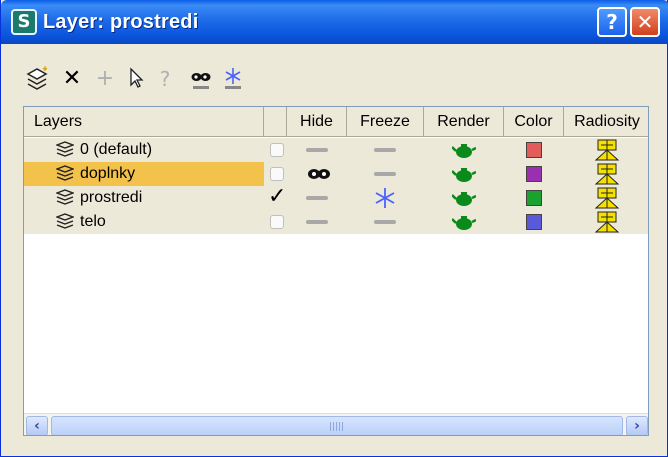 The height and width of the screenshot is (457, 668). I want to click on add-to-layer-icon: +, so click(105, 80).